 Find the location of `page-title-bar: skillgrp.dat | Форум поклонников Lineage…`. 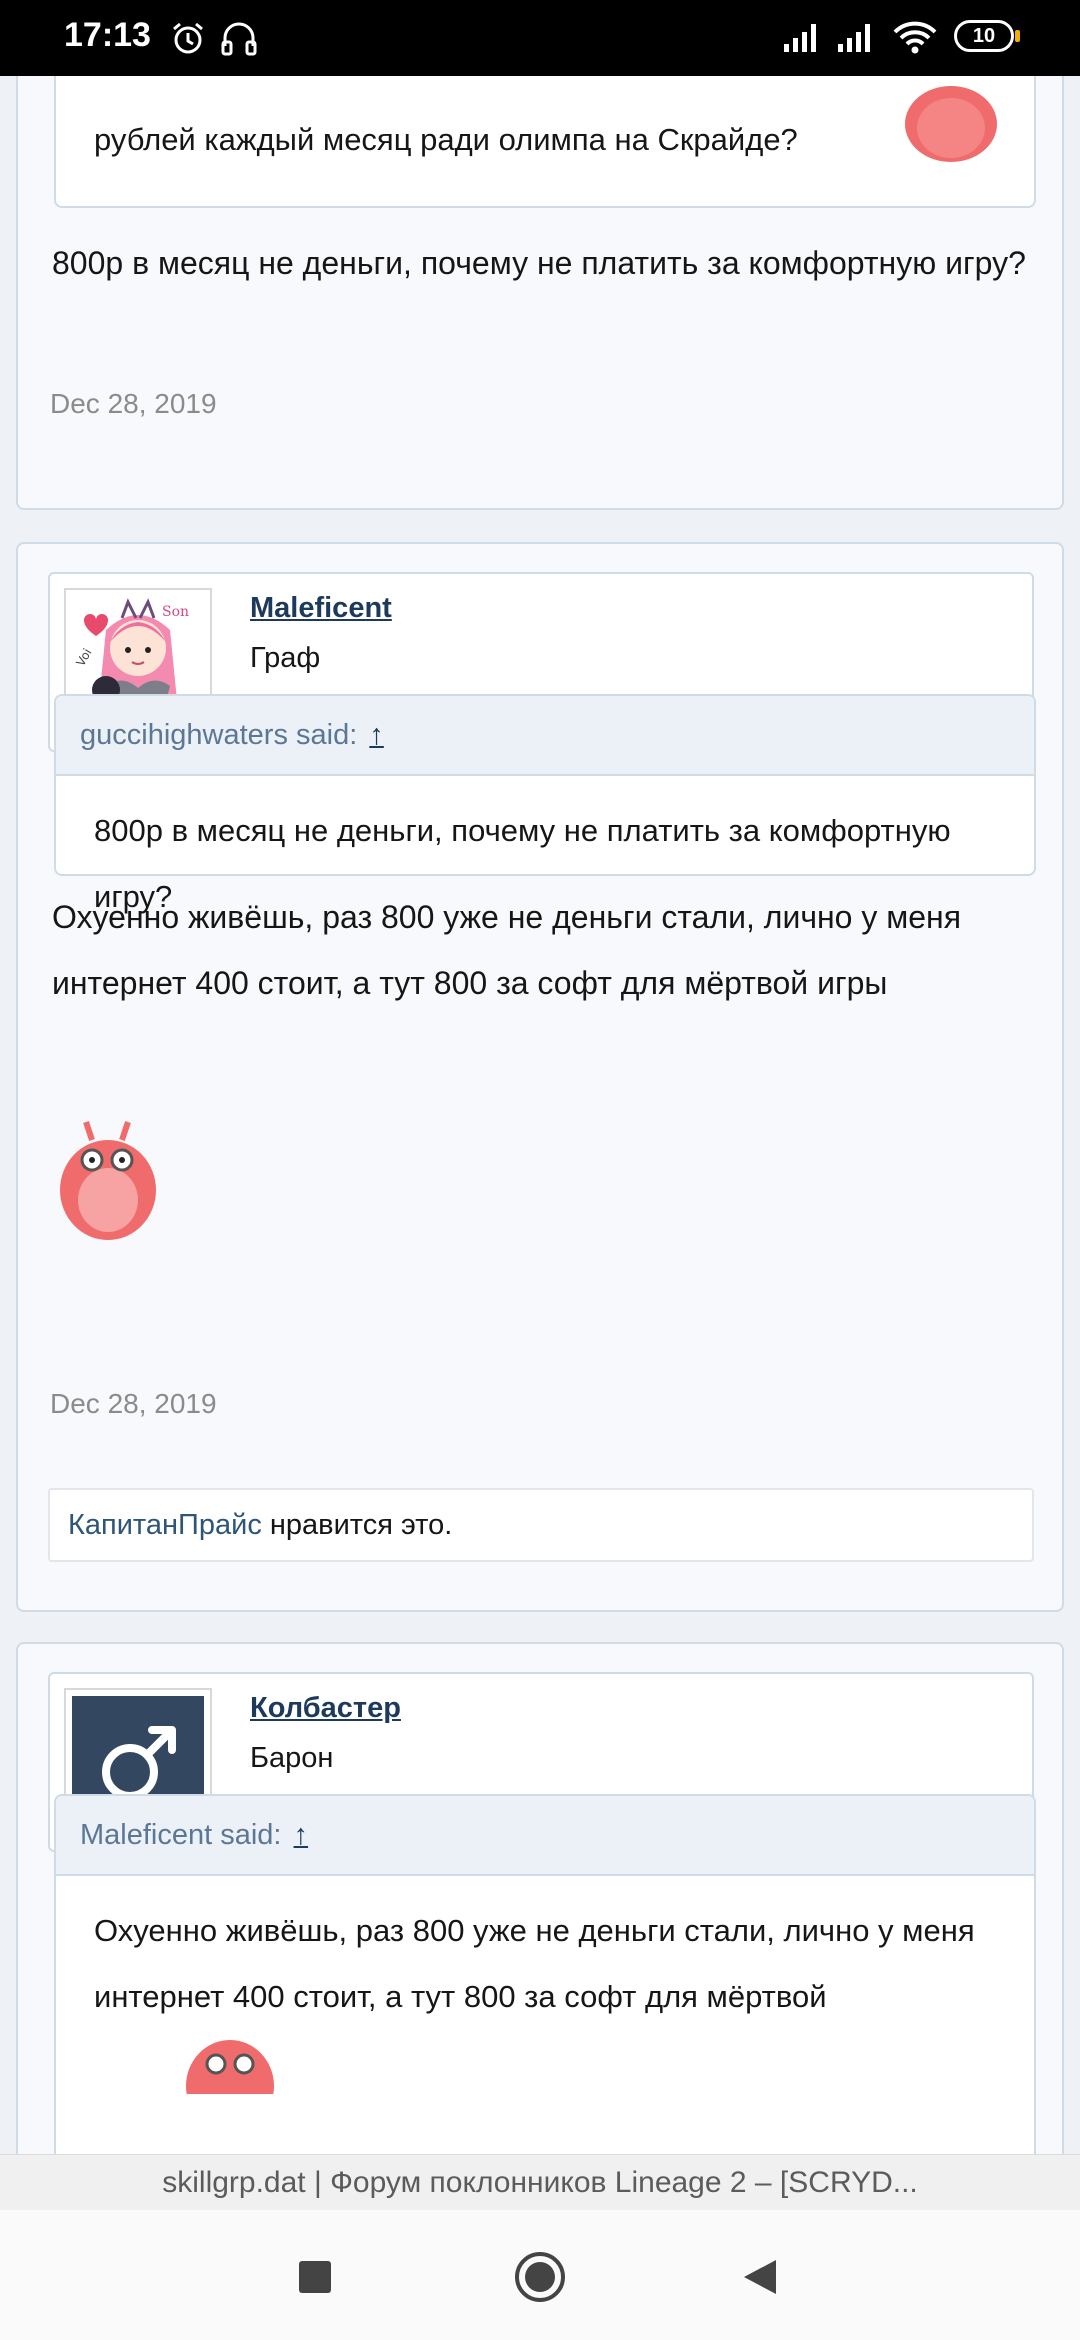

page-title-bar: skillgrp.dat | Форум поклонников Lineage… is located at coordinates (540, 2182).